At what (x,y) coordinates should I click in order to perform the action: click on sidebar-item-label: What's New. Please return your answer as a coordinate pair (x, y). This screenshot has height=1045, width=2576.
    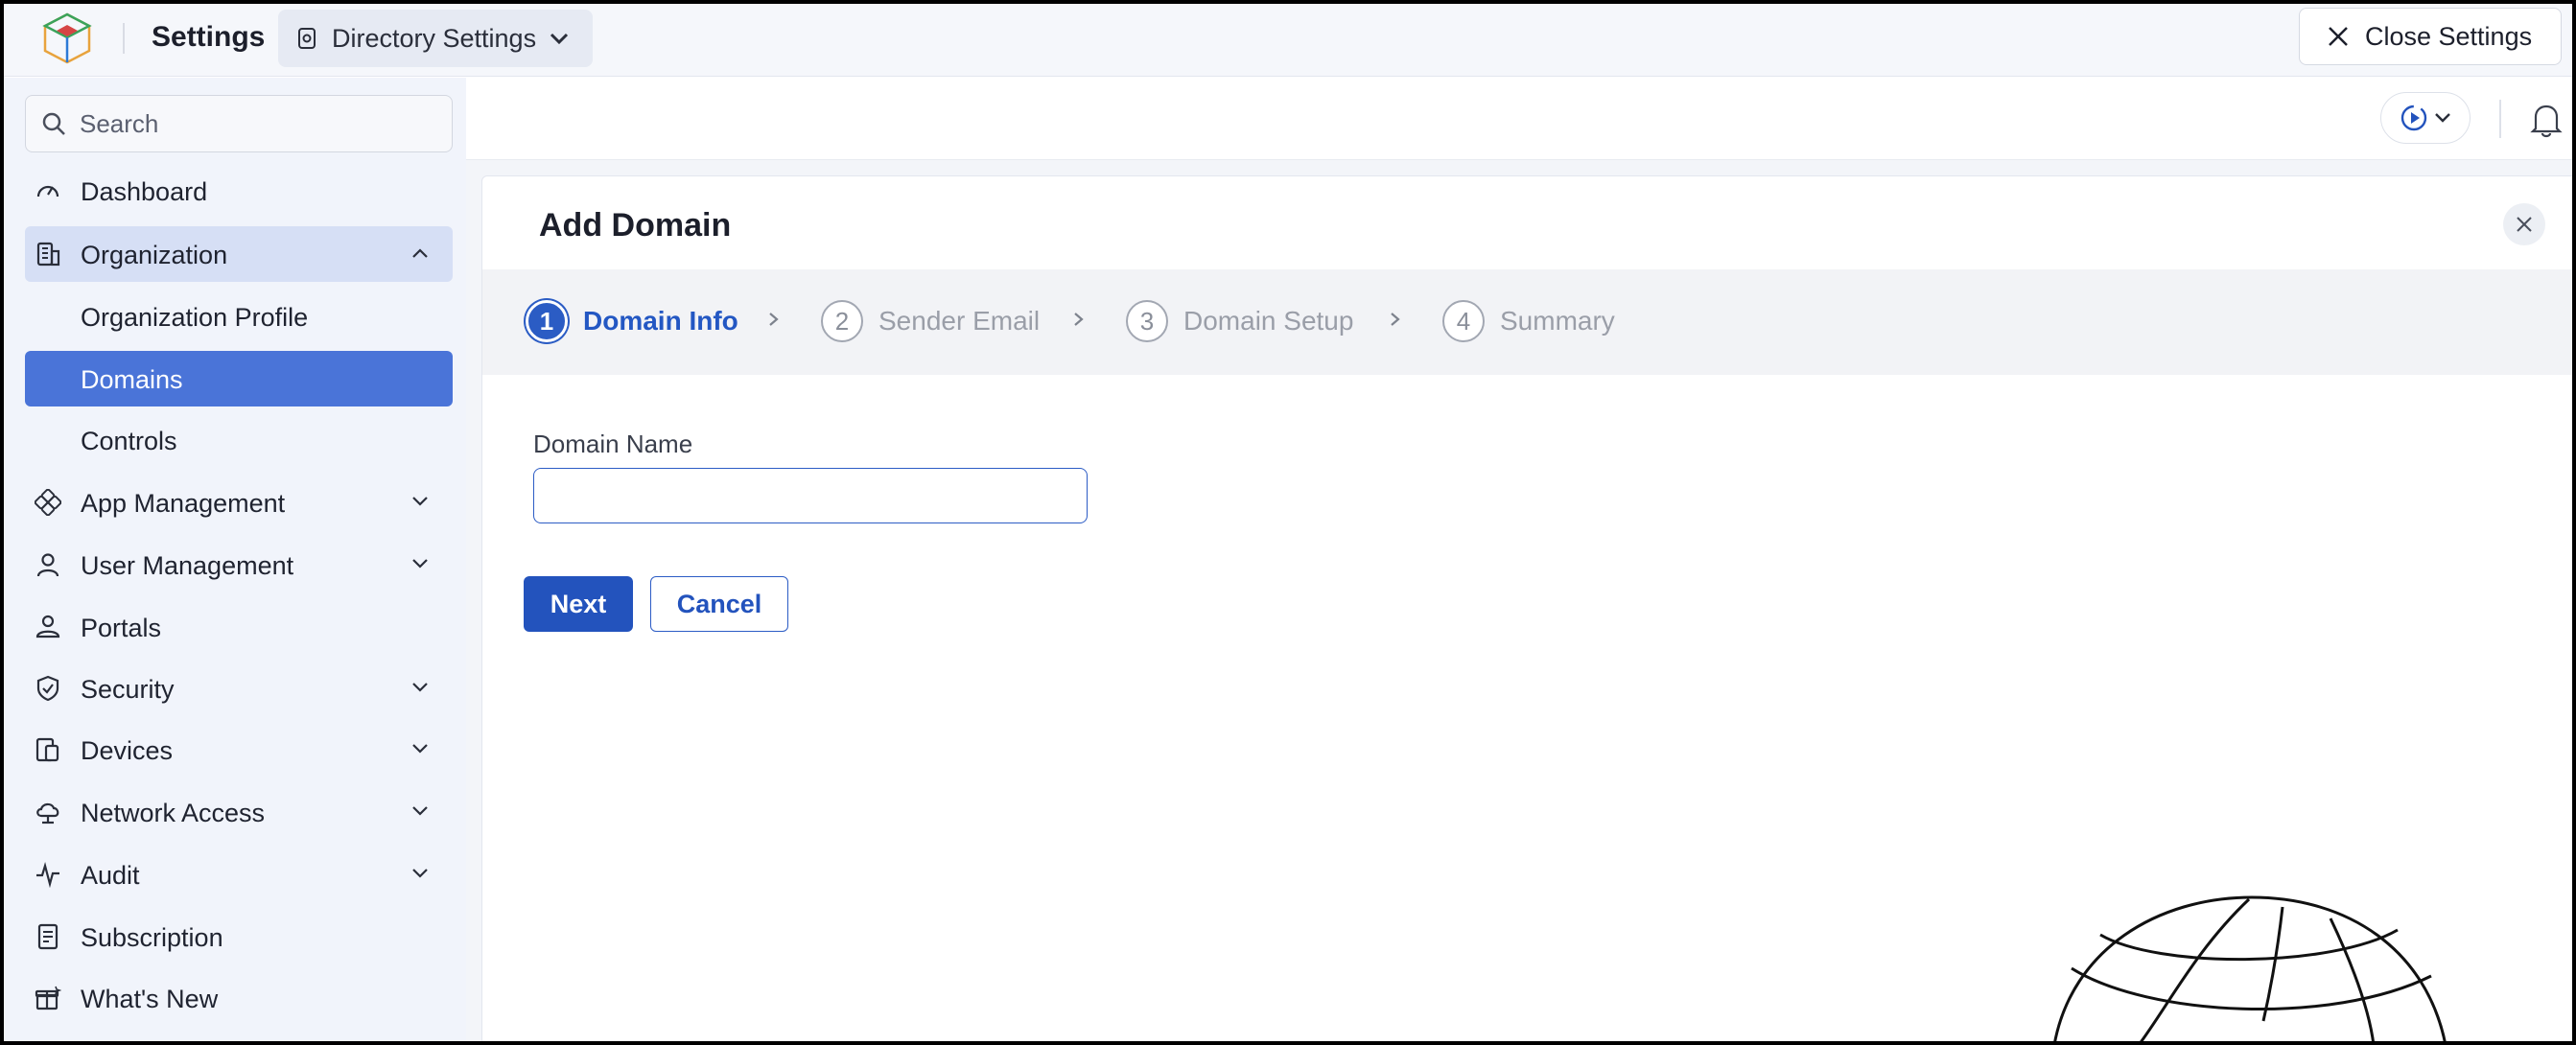
    Looking at the image, I should click on (150, 999).